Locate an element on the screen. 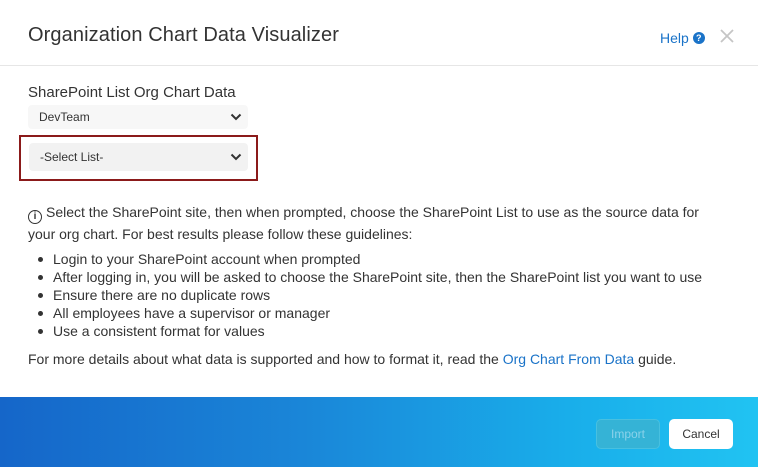 The height and width of the screenshot is (467, 758). question-circle-icon: ? is located at coordinates (698, 38).